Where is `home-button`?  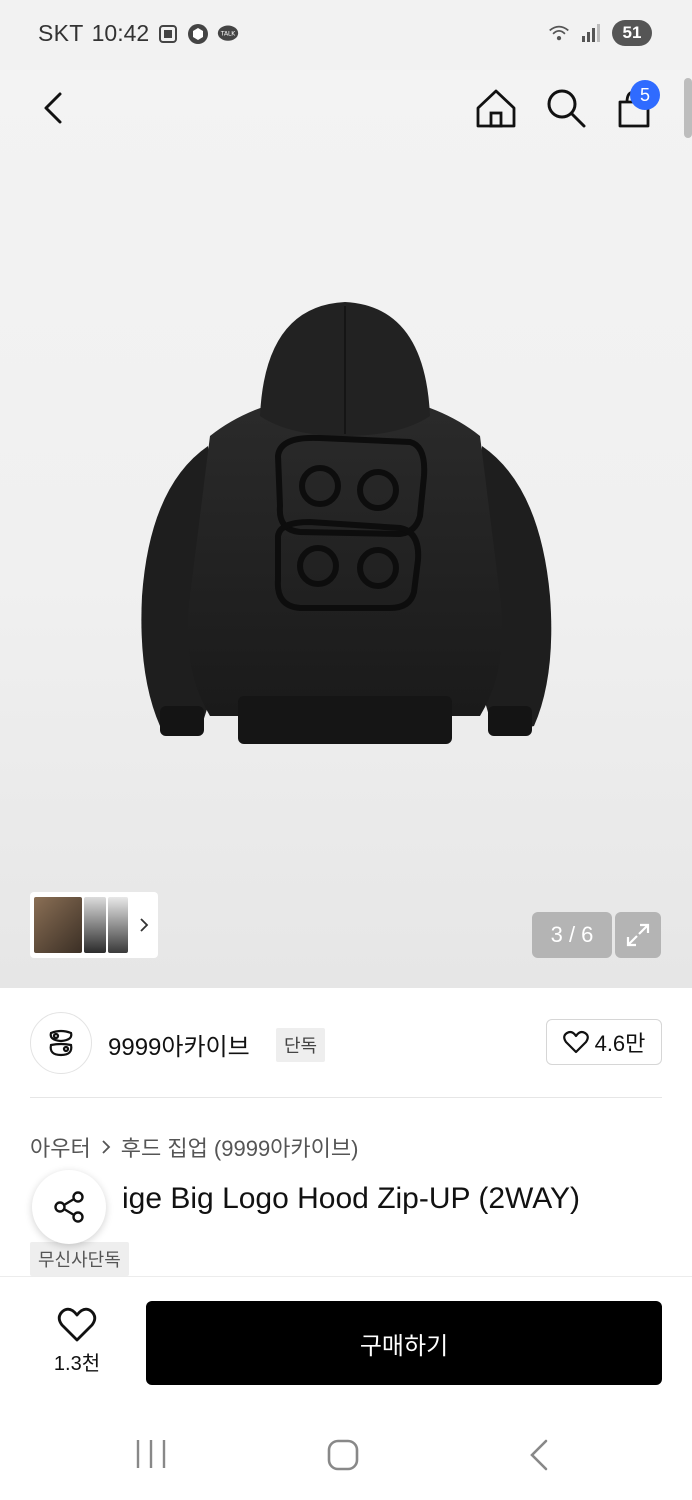
home-button is located at coordinates (496, 108).